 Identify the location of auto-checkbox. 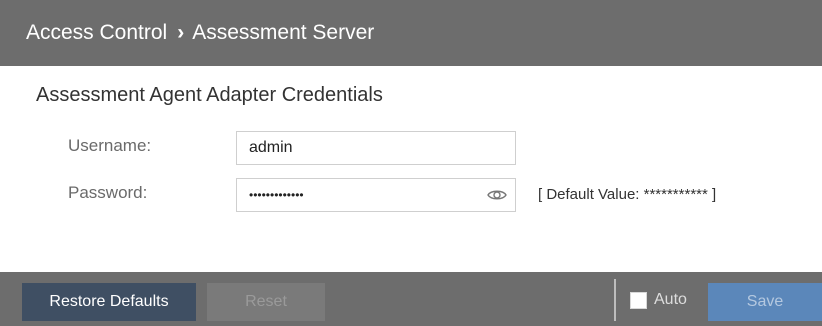
(638, 300).